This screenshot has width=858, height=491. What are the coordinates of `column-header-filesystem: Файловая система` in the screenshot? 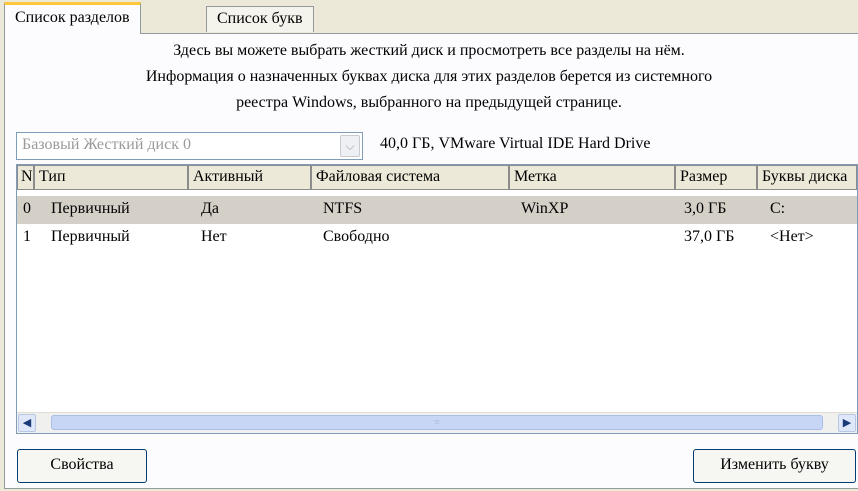 It's located at (410, 177).